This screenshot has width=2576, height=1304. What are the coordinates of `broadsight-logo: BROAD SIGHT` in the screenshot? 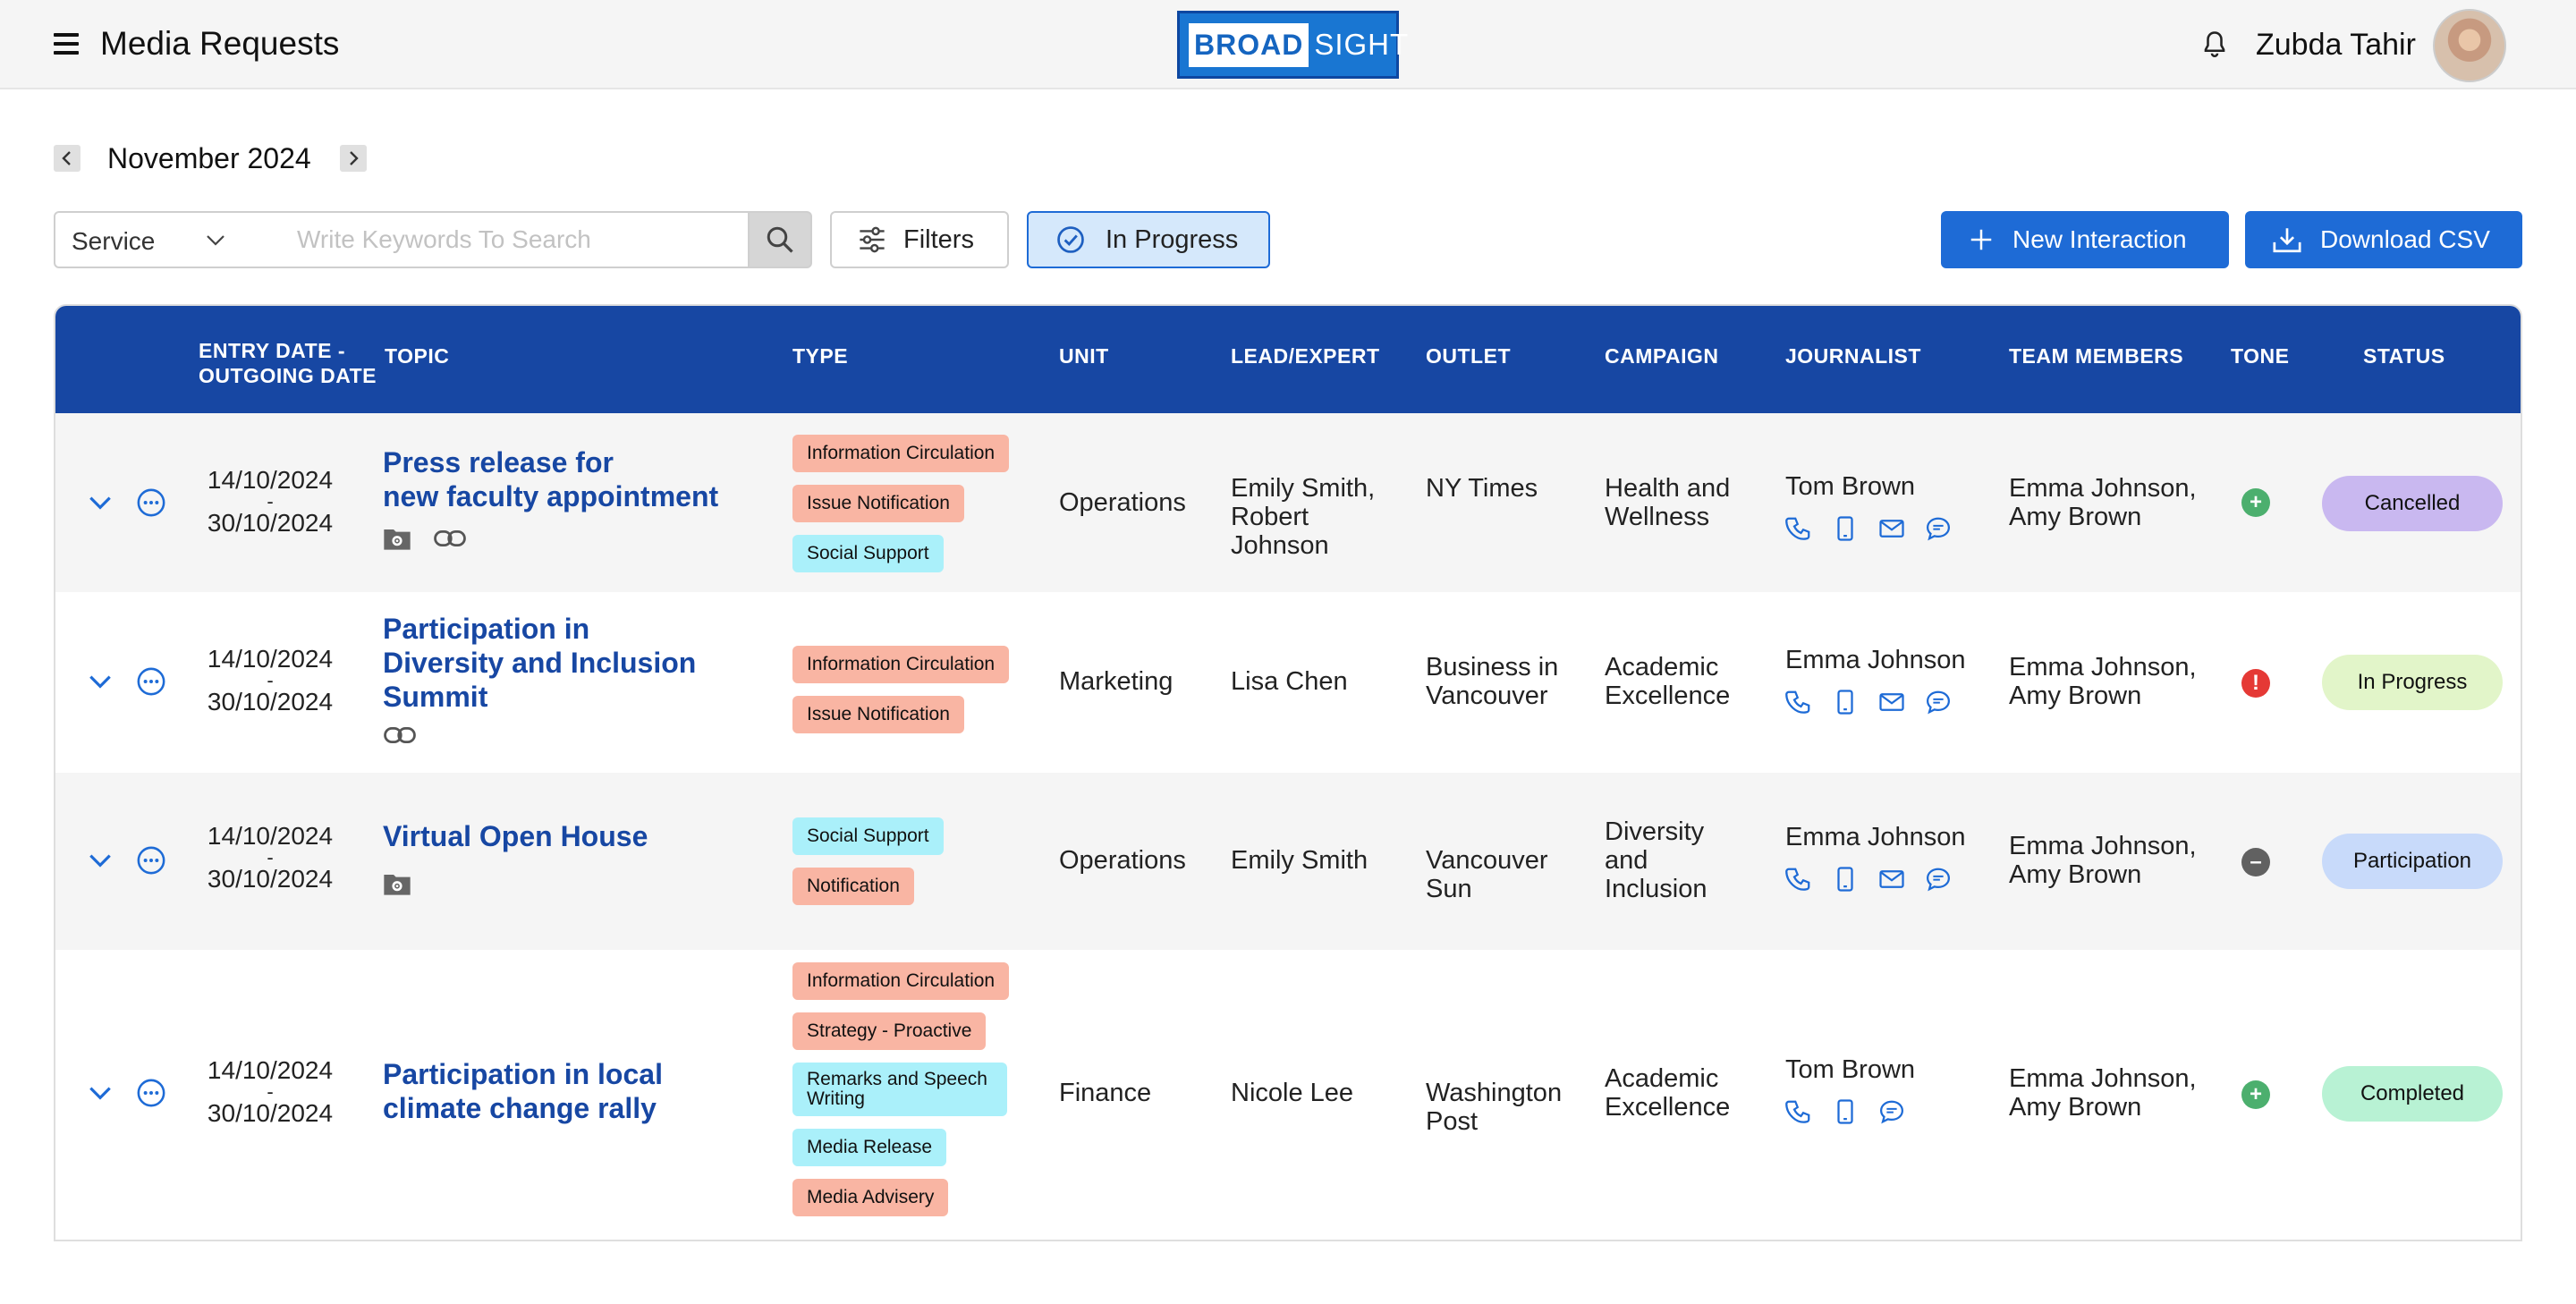 It's located at (1292, 45).